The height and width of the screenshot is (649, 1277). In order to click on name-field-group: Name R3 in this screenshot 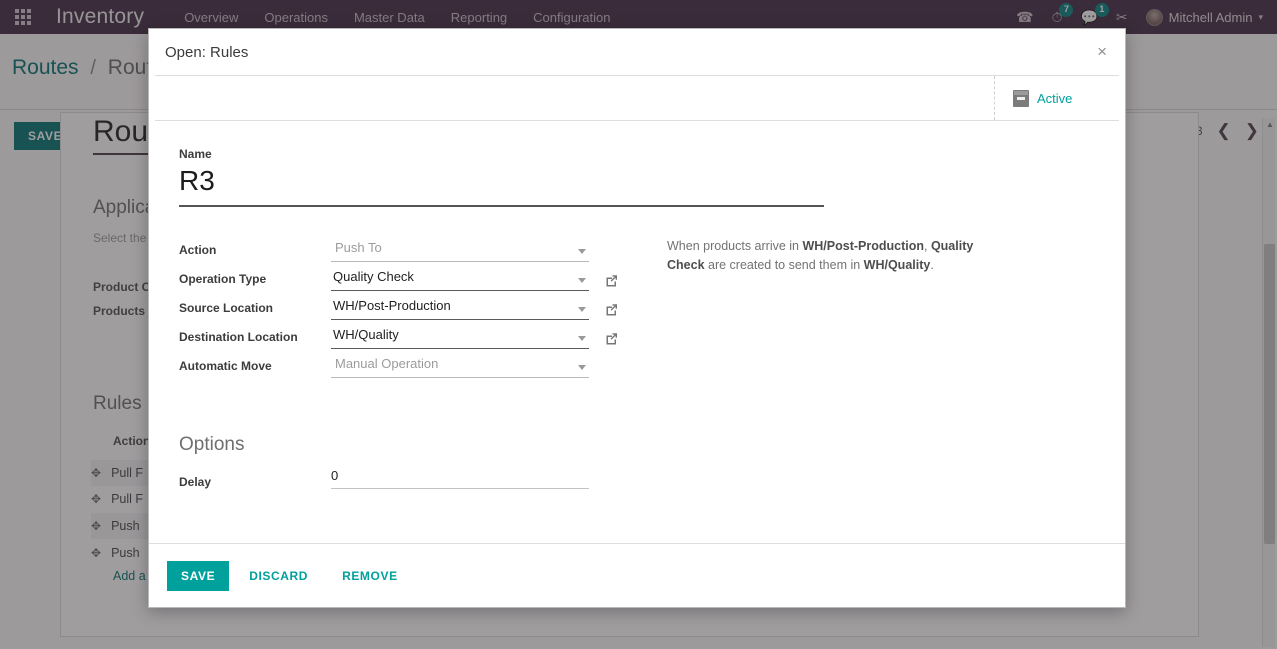, I will do `click(501, 177)`.